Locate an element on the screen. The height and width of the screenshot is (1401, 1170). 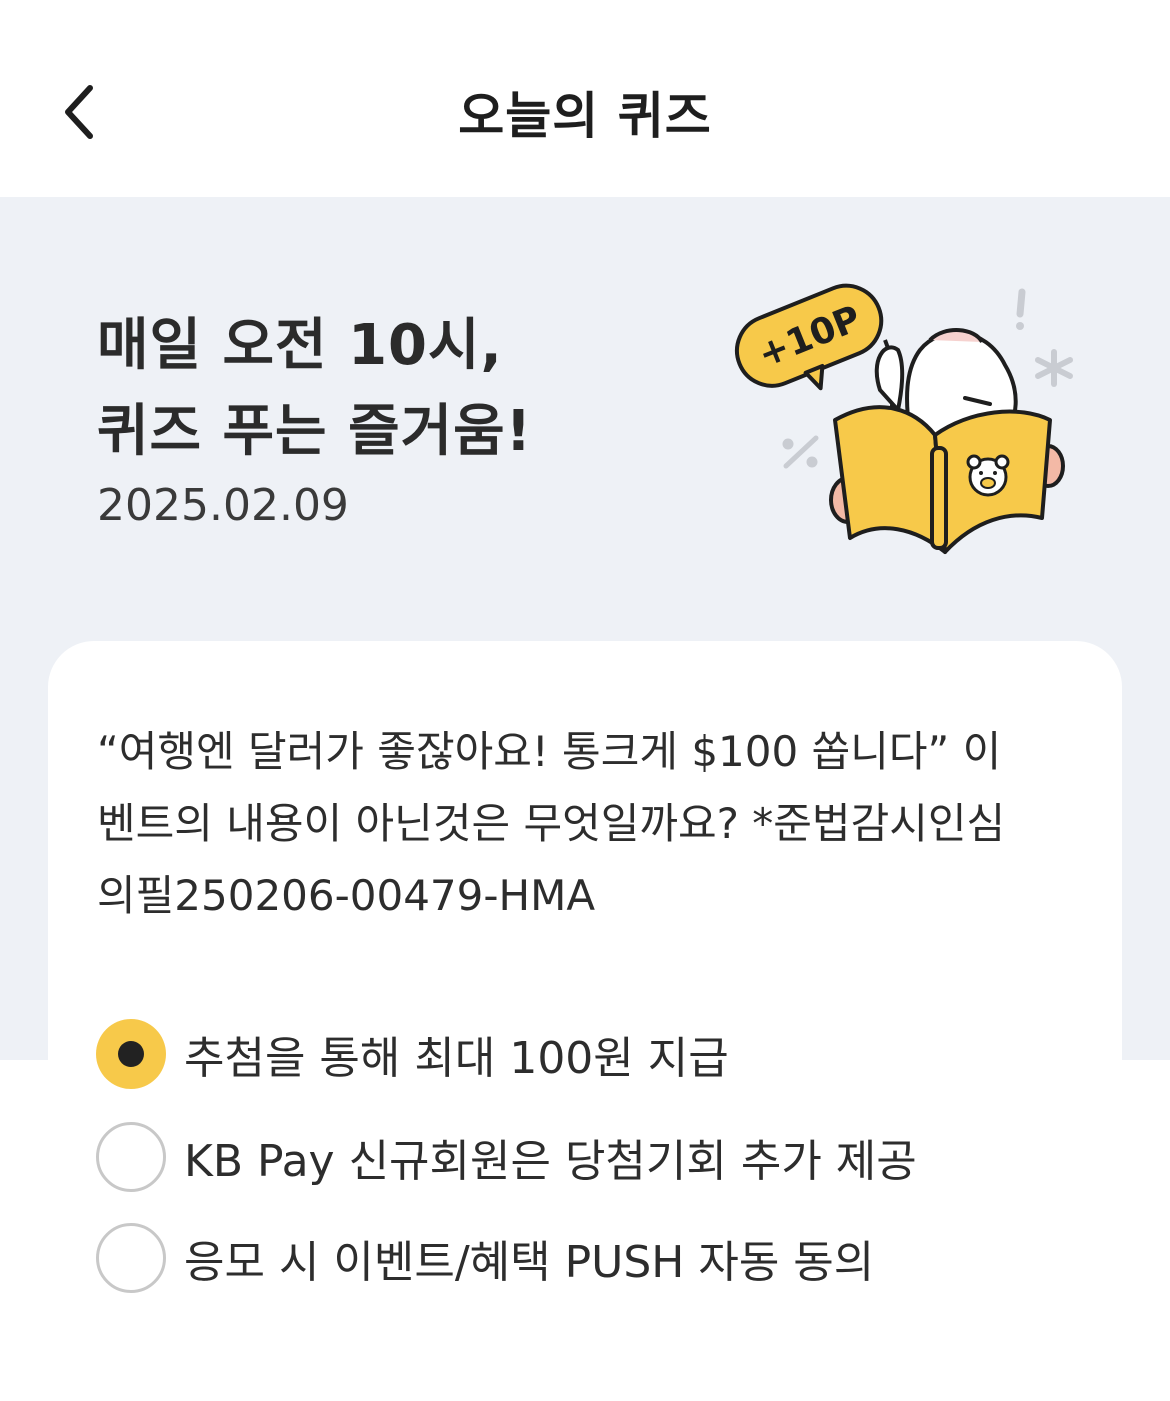
exclamation-icon is located at coordinates (1021, 309).